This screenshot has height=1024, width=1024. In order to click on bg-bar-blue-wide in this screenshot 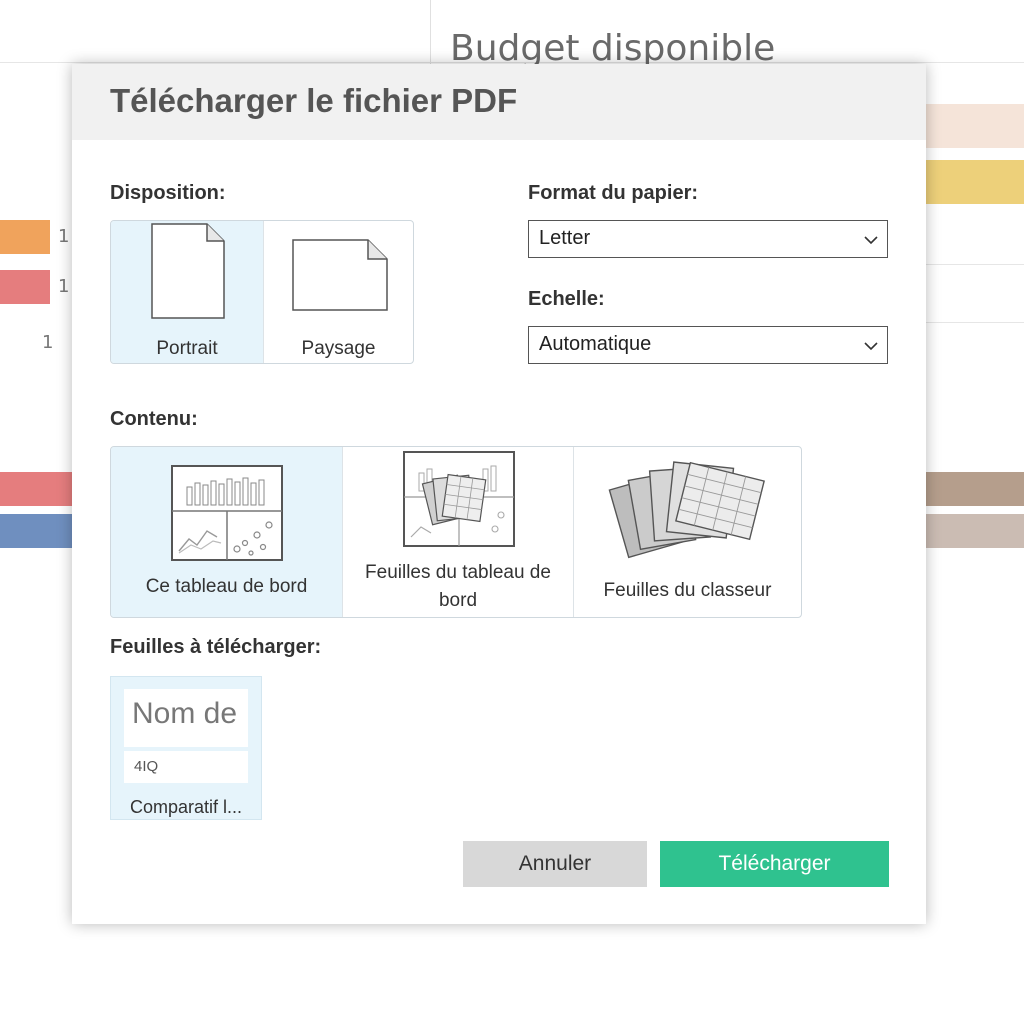, I will do `click(36, 531)`.